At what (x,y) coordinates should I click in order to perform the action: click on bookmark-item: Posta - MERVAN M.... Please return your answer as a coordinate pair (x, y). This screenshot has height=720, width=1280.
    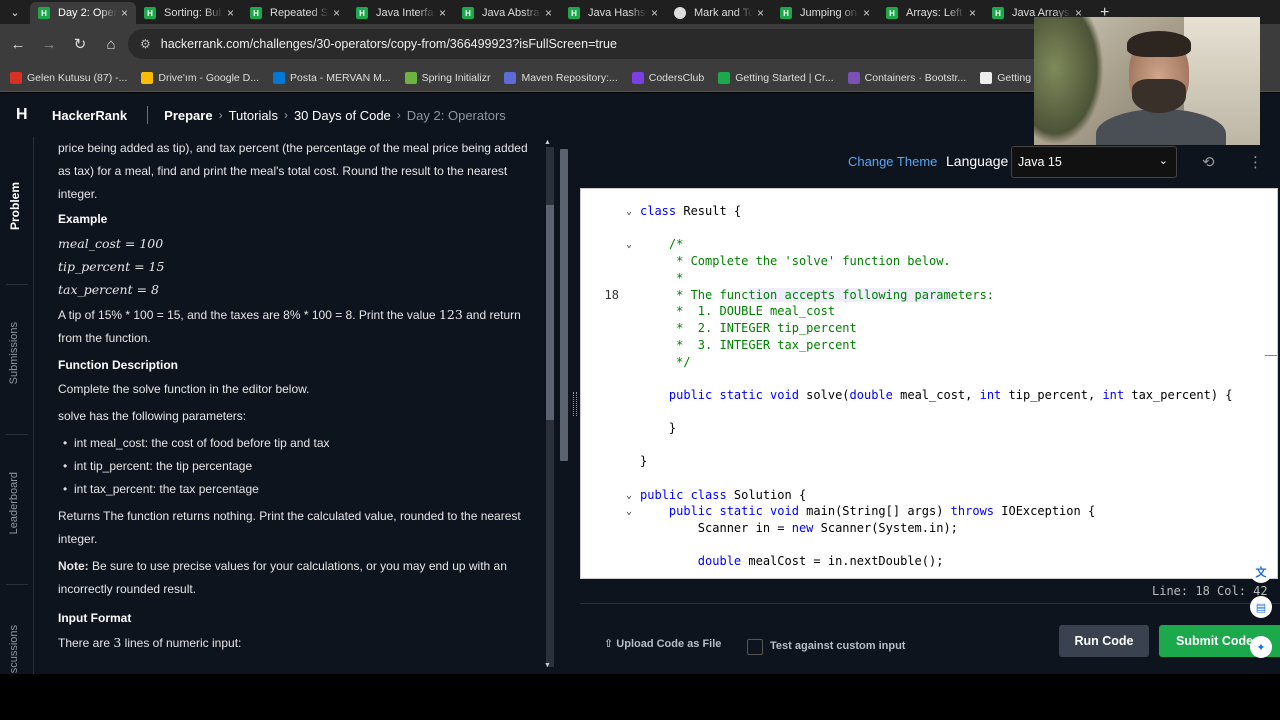
    Looking at the image, I should click on (332, 77).